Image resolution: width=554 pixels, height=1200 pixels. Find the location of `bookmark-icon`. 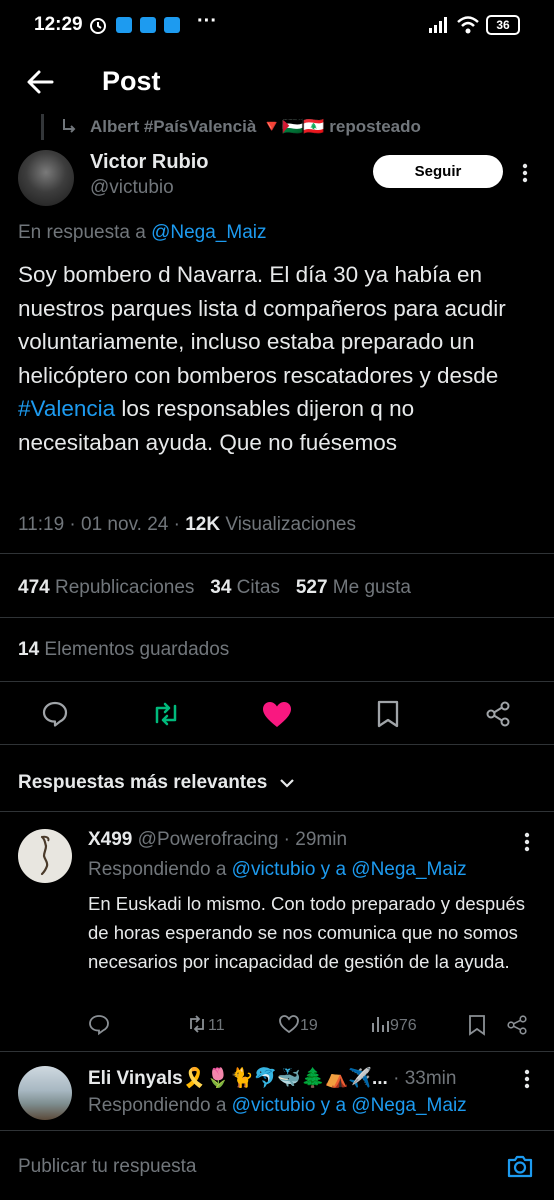

bookmark-icon is located at coordinates (388, 714).